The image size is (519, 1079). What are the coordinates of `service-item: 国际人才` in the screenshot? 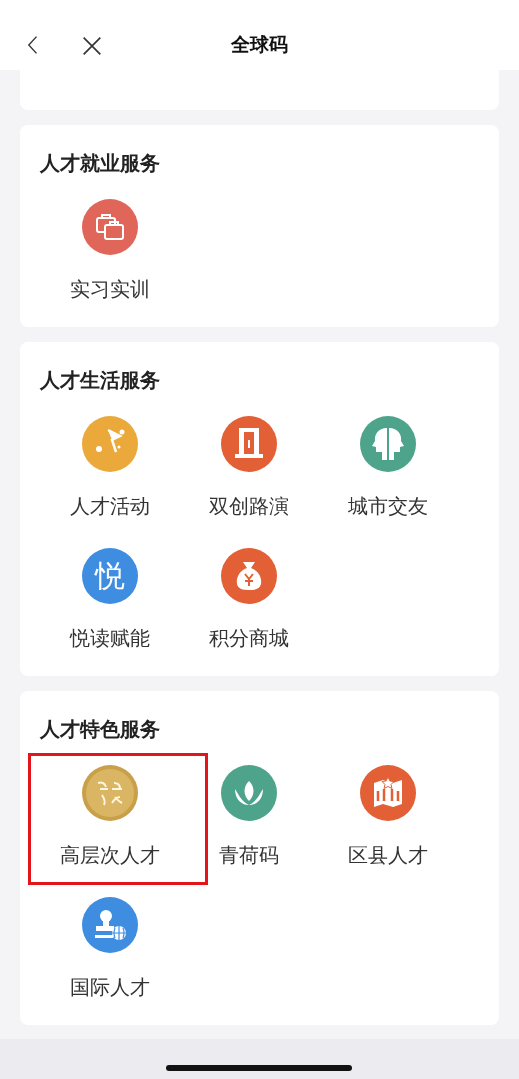 It's located at (109, 953).